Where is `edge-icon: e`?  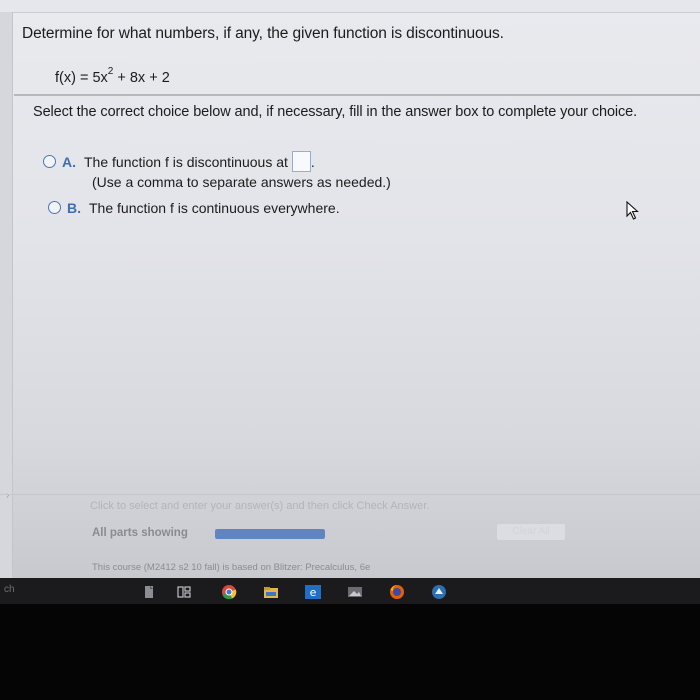
edge-icon: e is located at coordinates (313, 592).